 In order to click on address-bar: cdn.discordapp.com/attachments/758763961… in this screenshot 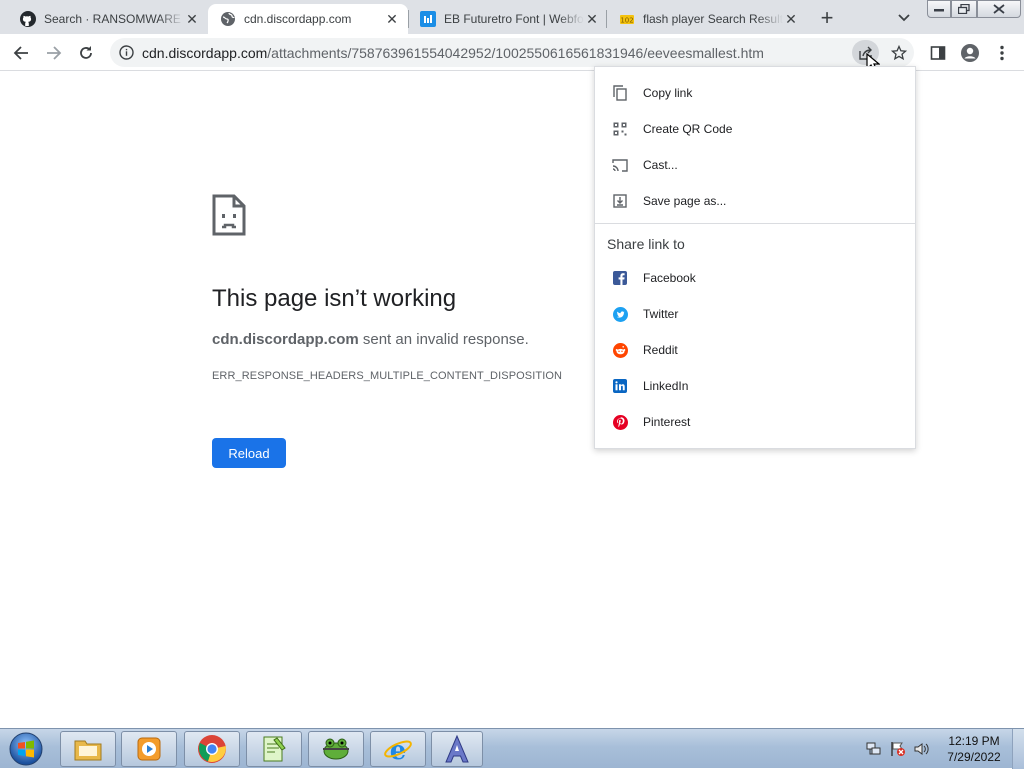, I will do `click(512, 52)`.